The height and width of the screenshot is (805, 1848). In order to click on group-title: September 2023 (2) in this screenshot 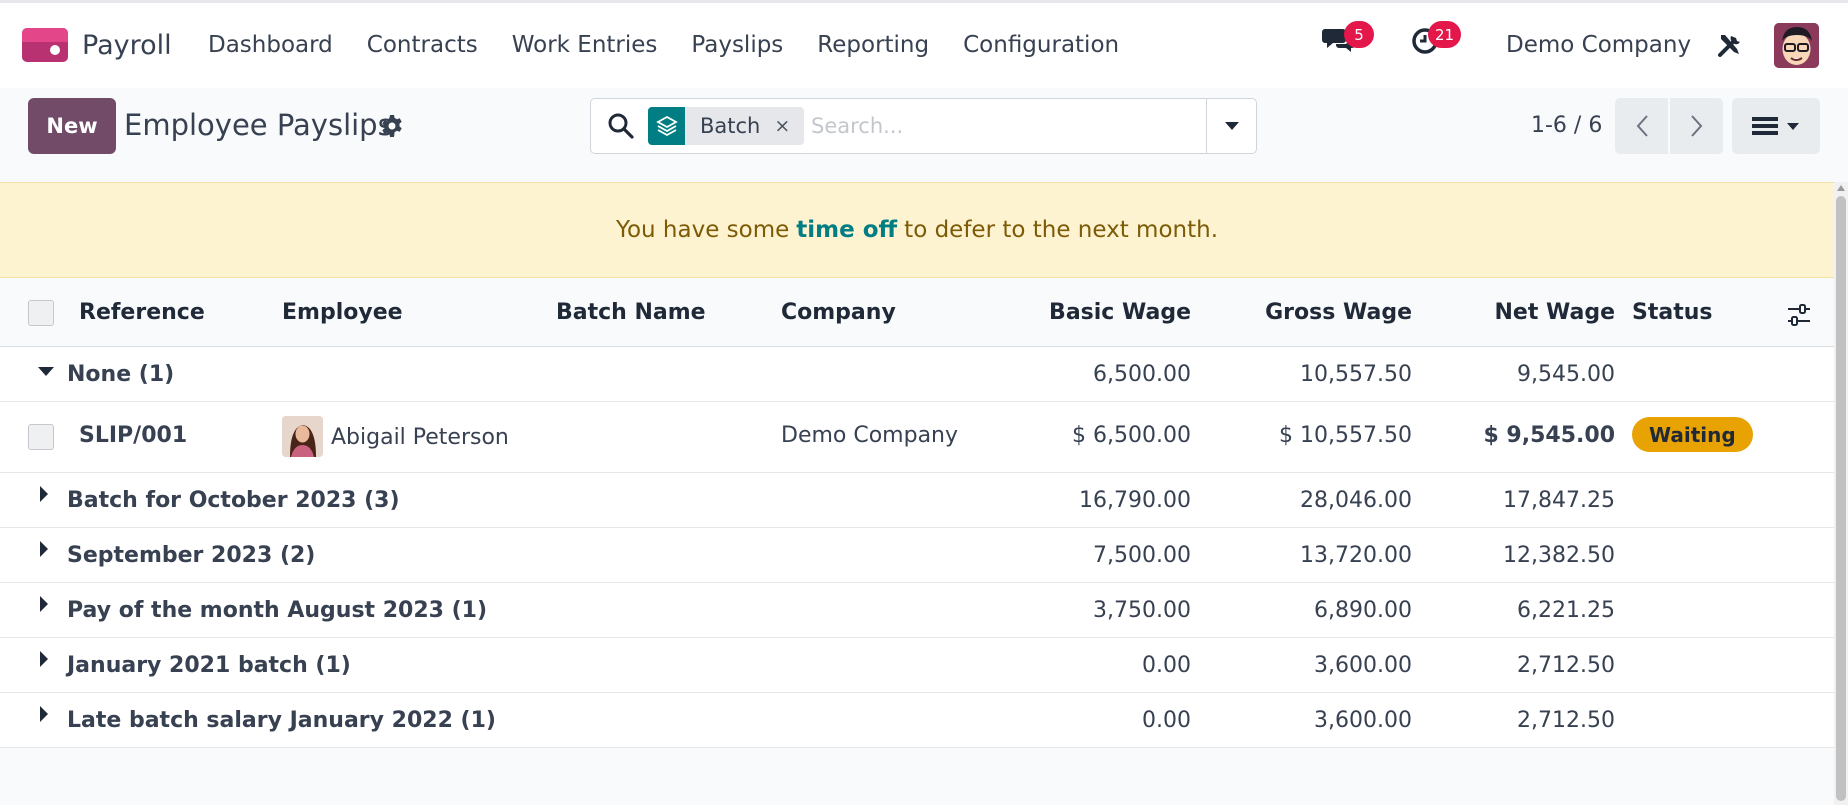, I will do `click(191, 555)`.